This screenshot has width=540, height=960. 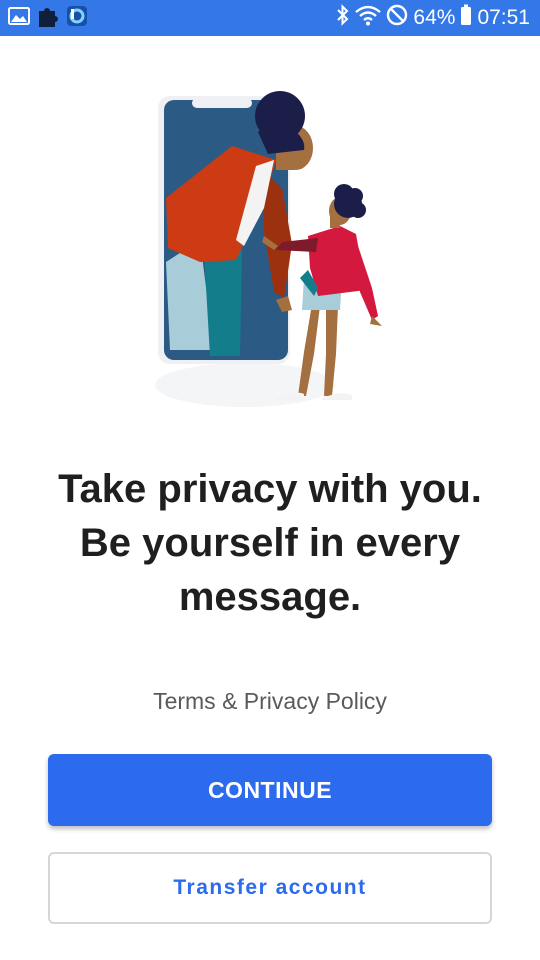 I want to click on headline-line-2: Be yourself in every, so click(x=270, y=543).